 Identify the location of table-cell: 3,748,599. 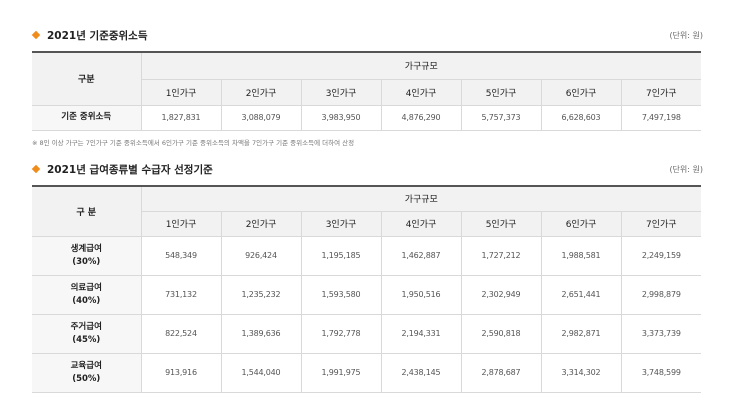
(661, 373).